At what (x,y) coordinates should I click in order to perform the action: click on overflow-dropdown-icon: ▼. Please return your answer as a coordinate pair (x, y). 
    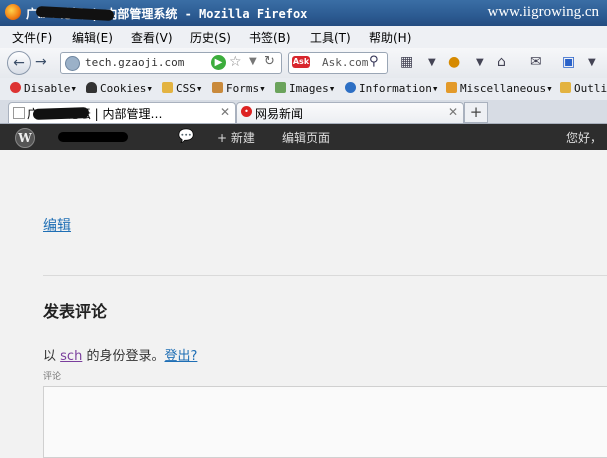
    Looking at the image, I should click on (592, 62).